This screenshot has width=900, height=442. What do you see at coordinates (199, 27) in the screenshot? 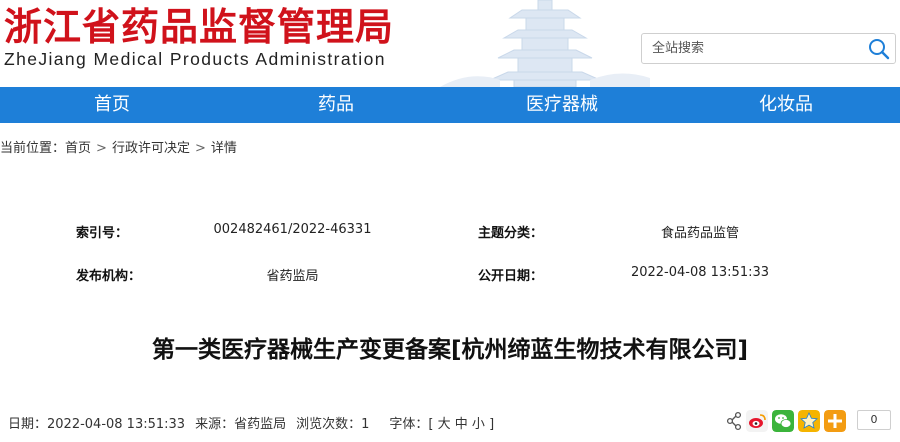
I see `site-logo-title: 浙江省药品监督管理局` at bounding box center [199, 27].